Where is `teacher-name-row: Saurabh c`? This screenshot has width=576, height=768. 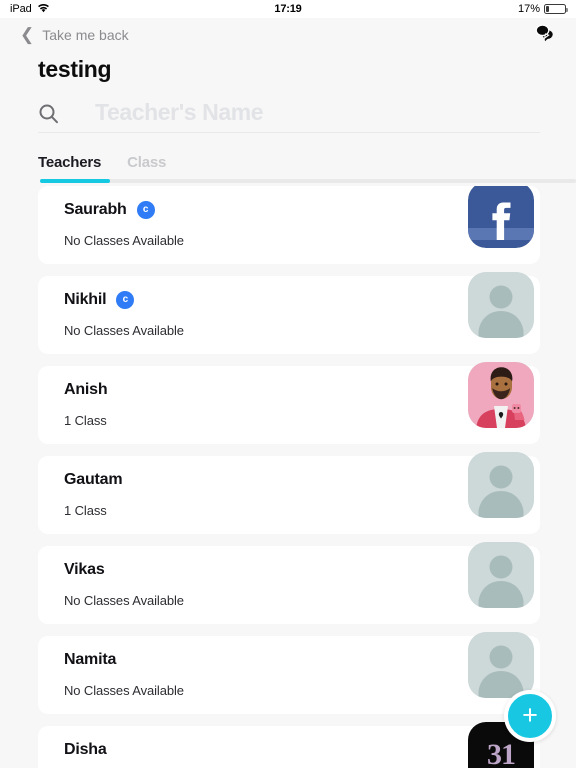
teacher-name-row: Saurabh c is located at coordinates (242, 210).